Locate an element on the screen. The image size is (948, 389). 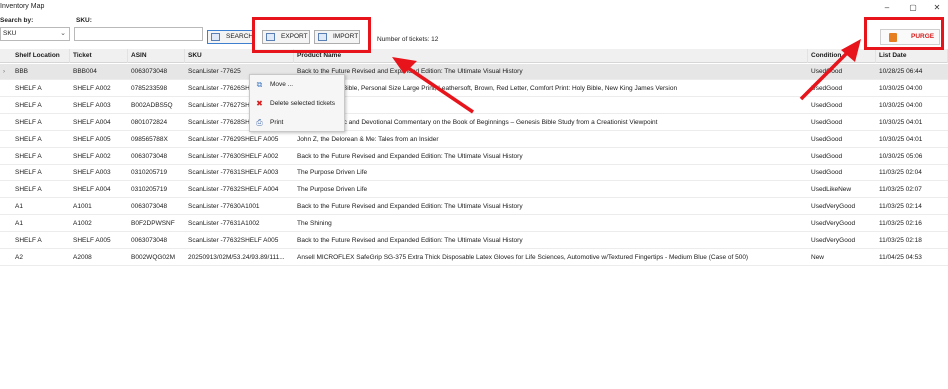
arrow-head is located at coordinates (851, 50).